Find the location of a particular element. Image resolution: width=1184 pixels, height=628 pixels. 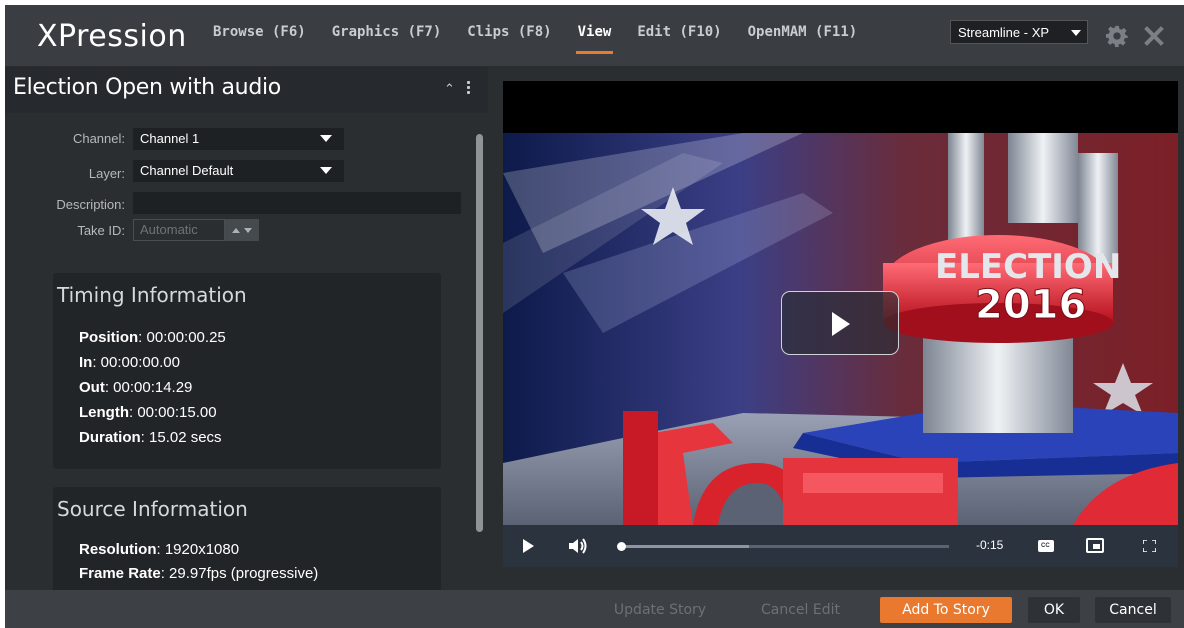

progress-handle is located at coordinates (621, 546).